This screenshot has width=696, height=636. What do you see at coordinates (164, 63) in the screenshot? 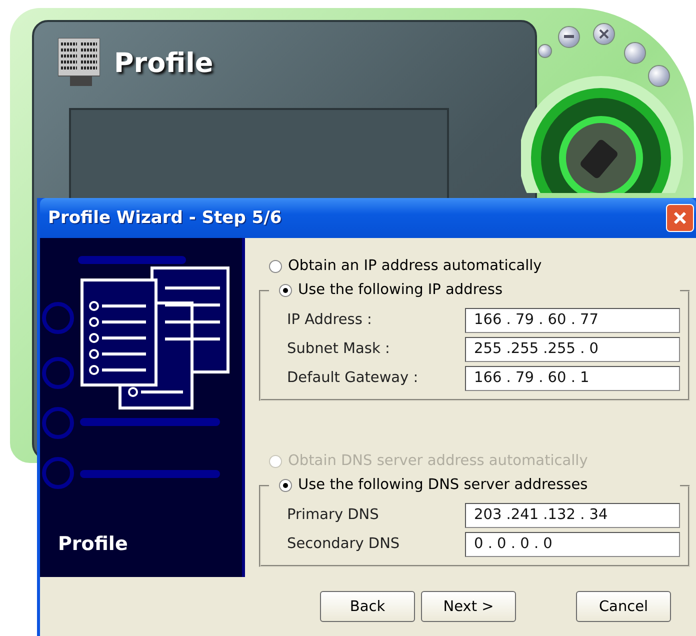
I see `app-title: Profile` at bounding box center [164, 63].